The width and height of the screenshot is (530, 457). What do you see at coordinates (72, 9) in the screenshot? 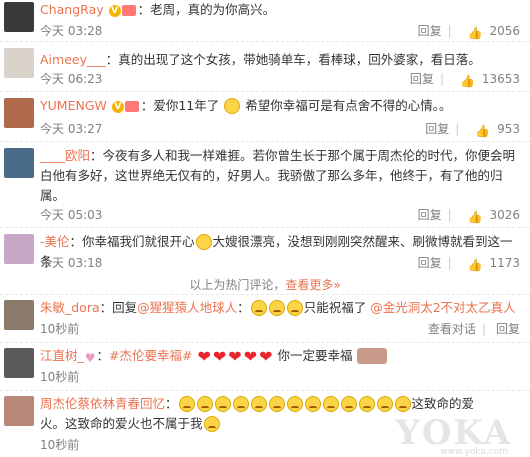
I see `username-link: ChangRay` at bounding box center [72, 9].